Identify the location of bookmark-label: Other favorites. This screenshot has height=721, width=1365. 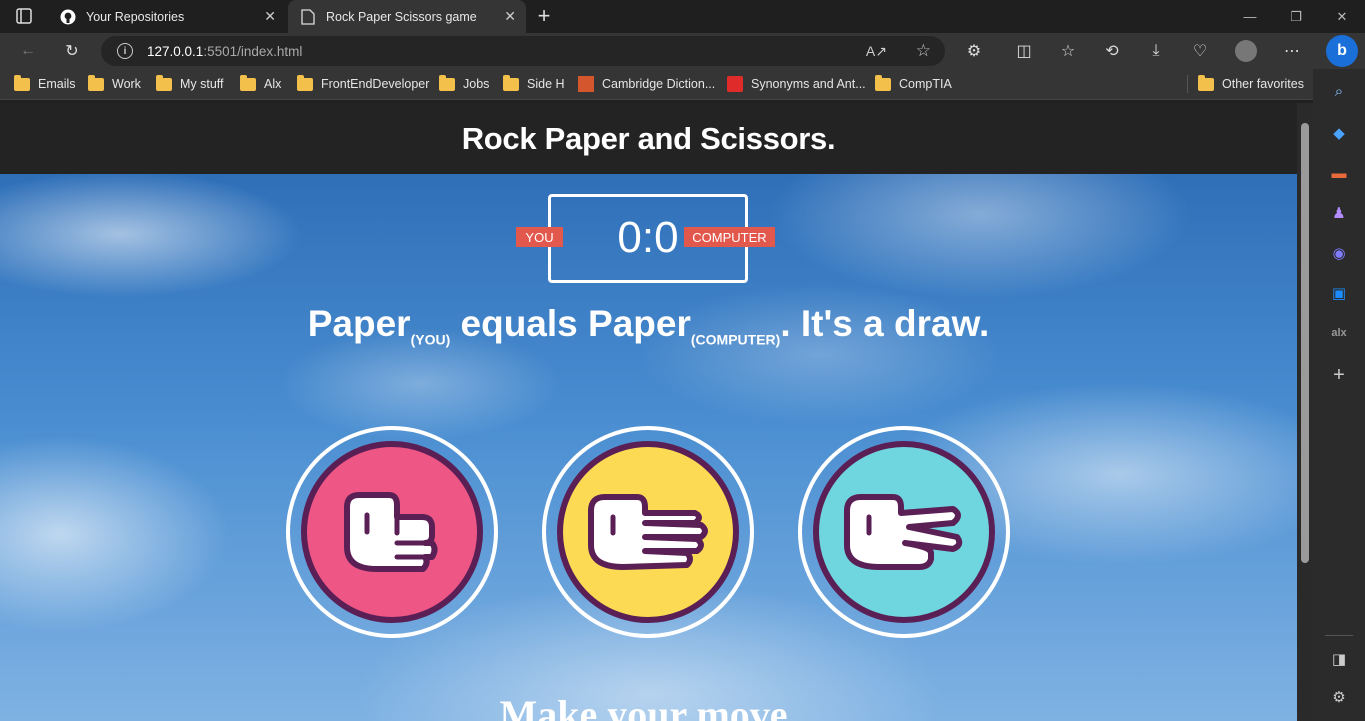
(1263, 84).